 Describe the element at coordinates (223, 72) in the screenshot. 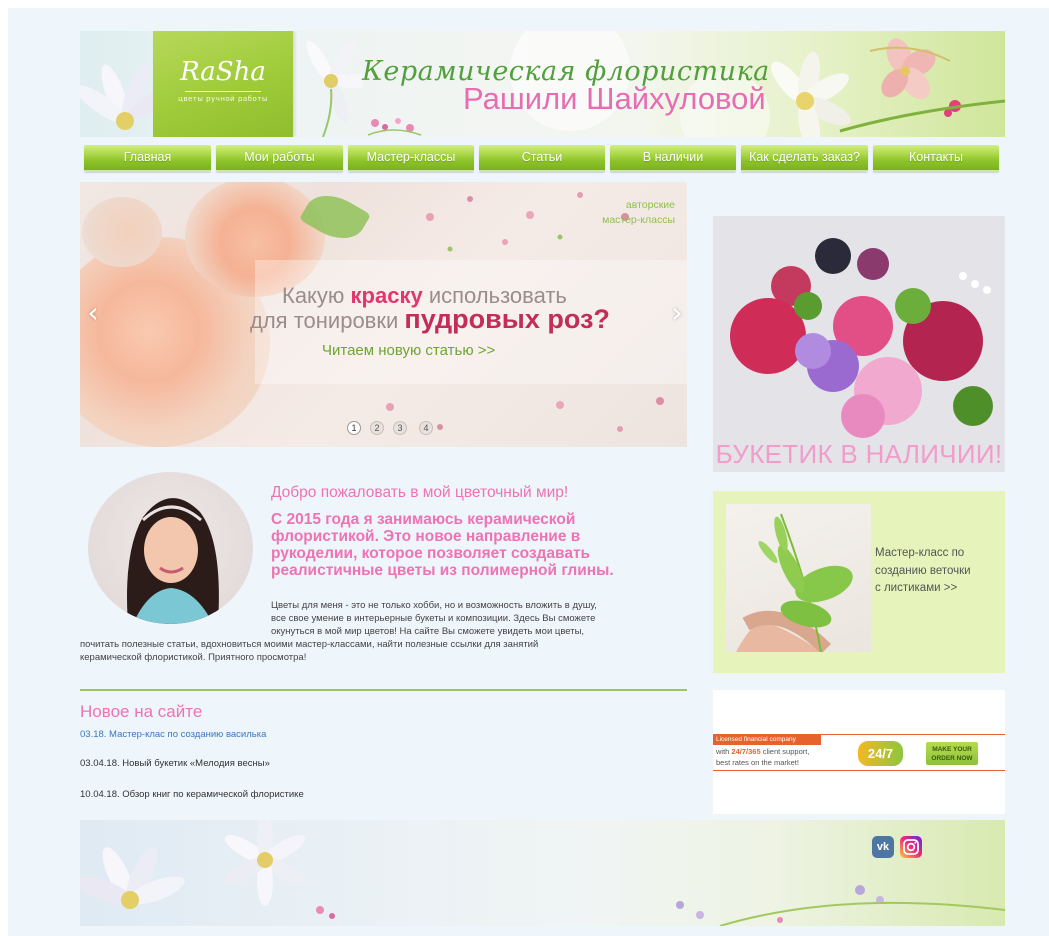

I see `logo-text: RaSha` at that location.